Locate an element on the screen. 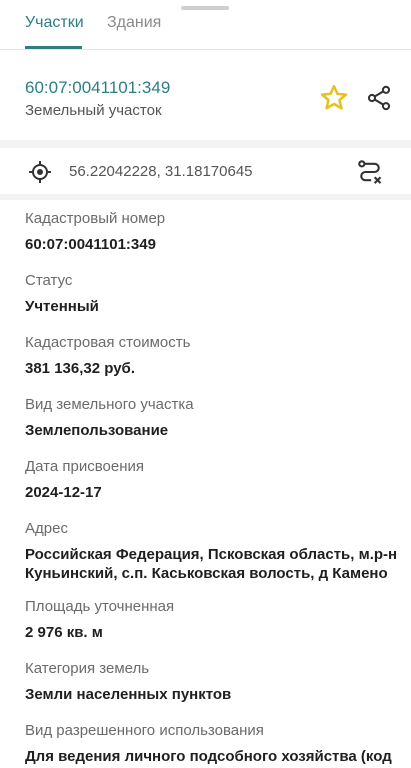 The image size is (411, 768). field-label: Адрес is located at coordinates (46, 528).